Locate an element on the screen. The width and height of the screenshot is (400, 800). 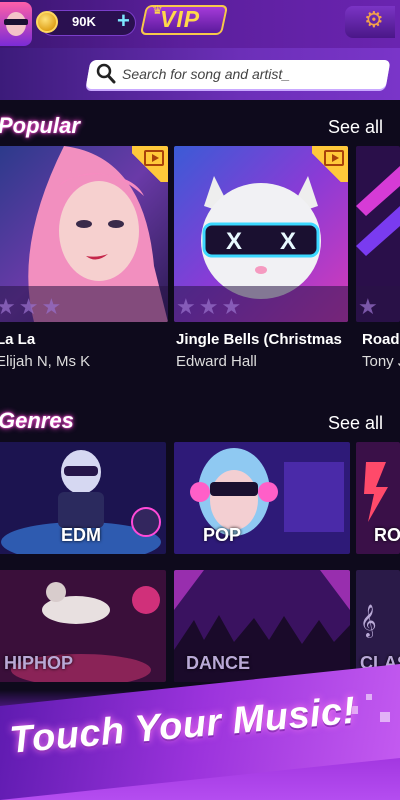
avatar-glasses is located at coordinates (16, 22).